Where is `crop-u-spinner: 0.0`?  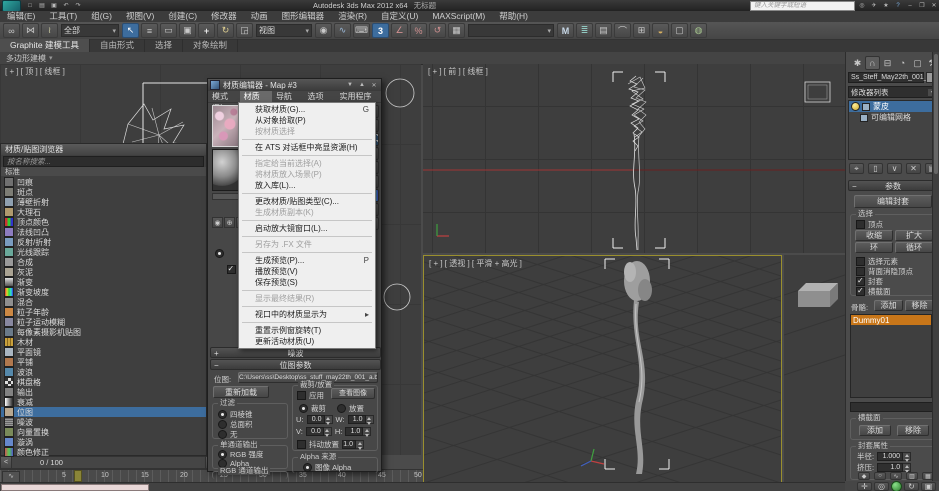 crop-u-spinner: 0.0 is located at coordinates (319, 420).